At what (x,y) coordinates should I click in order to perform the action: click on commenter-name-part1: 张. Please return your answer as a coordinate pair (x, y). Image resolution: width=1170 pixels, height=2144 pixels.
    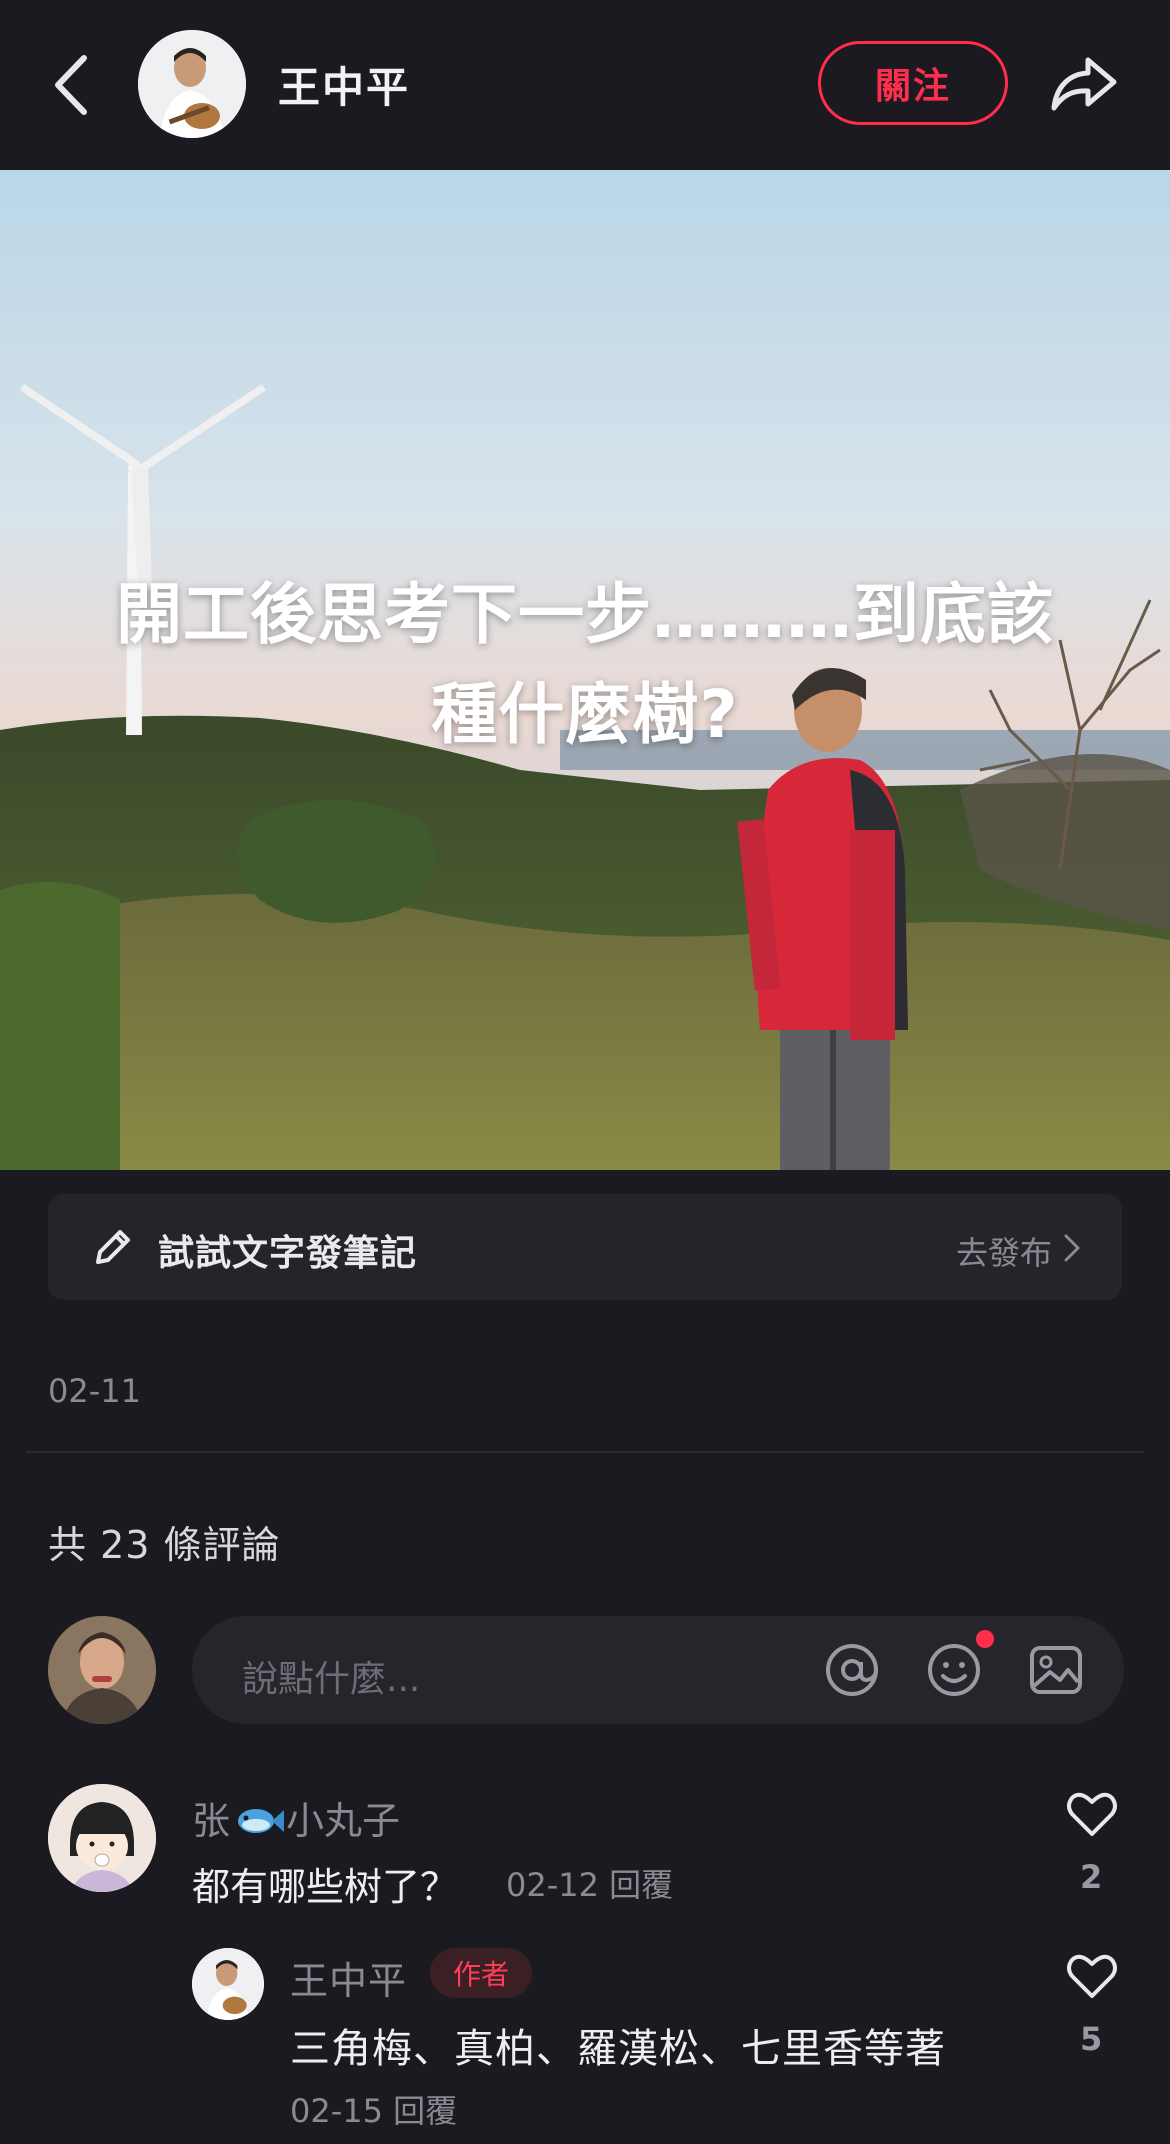
    Looking at the image, I should click on (211, 1821).